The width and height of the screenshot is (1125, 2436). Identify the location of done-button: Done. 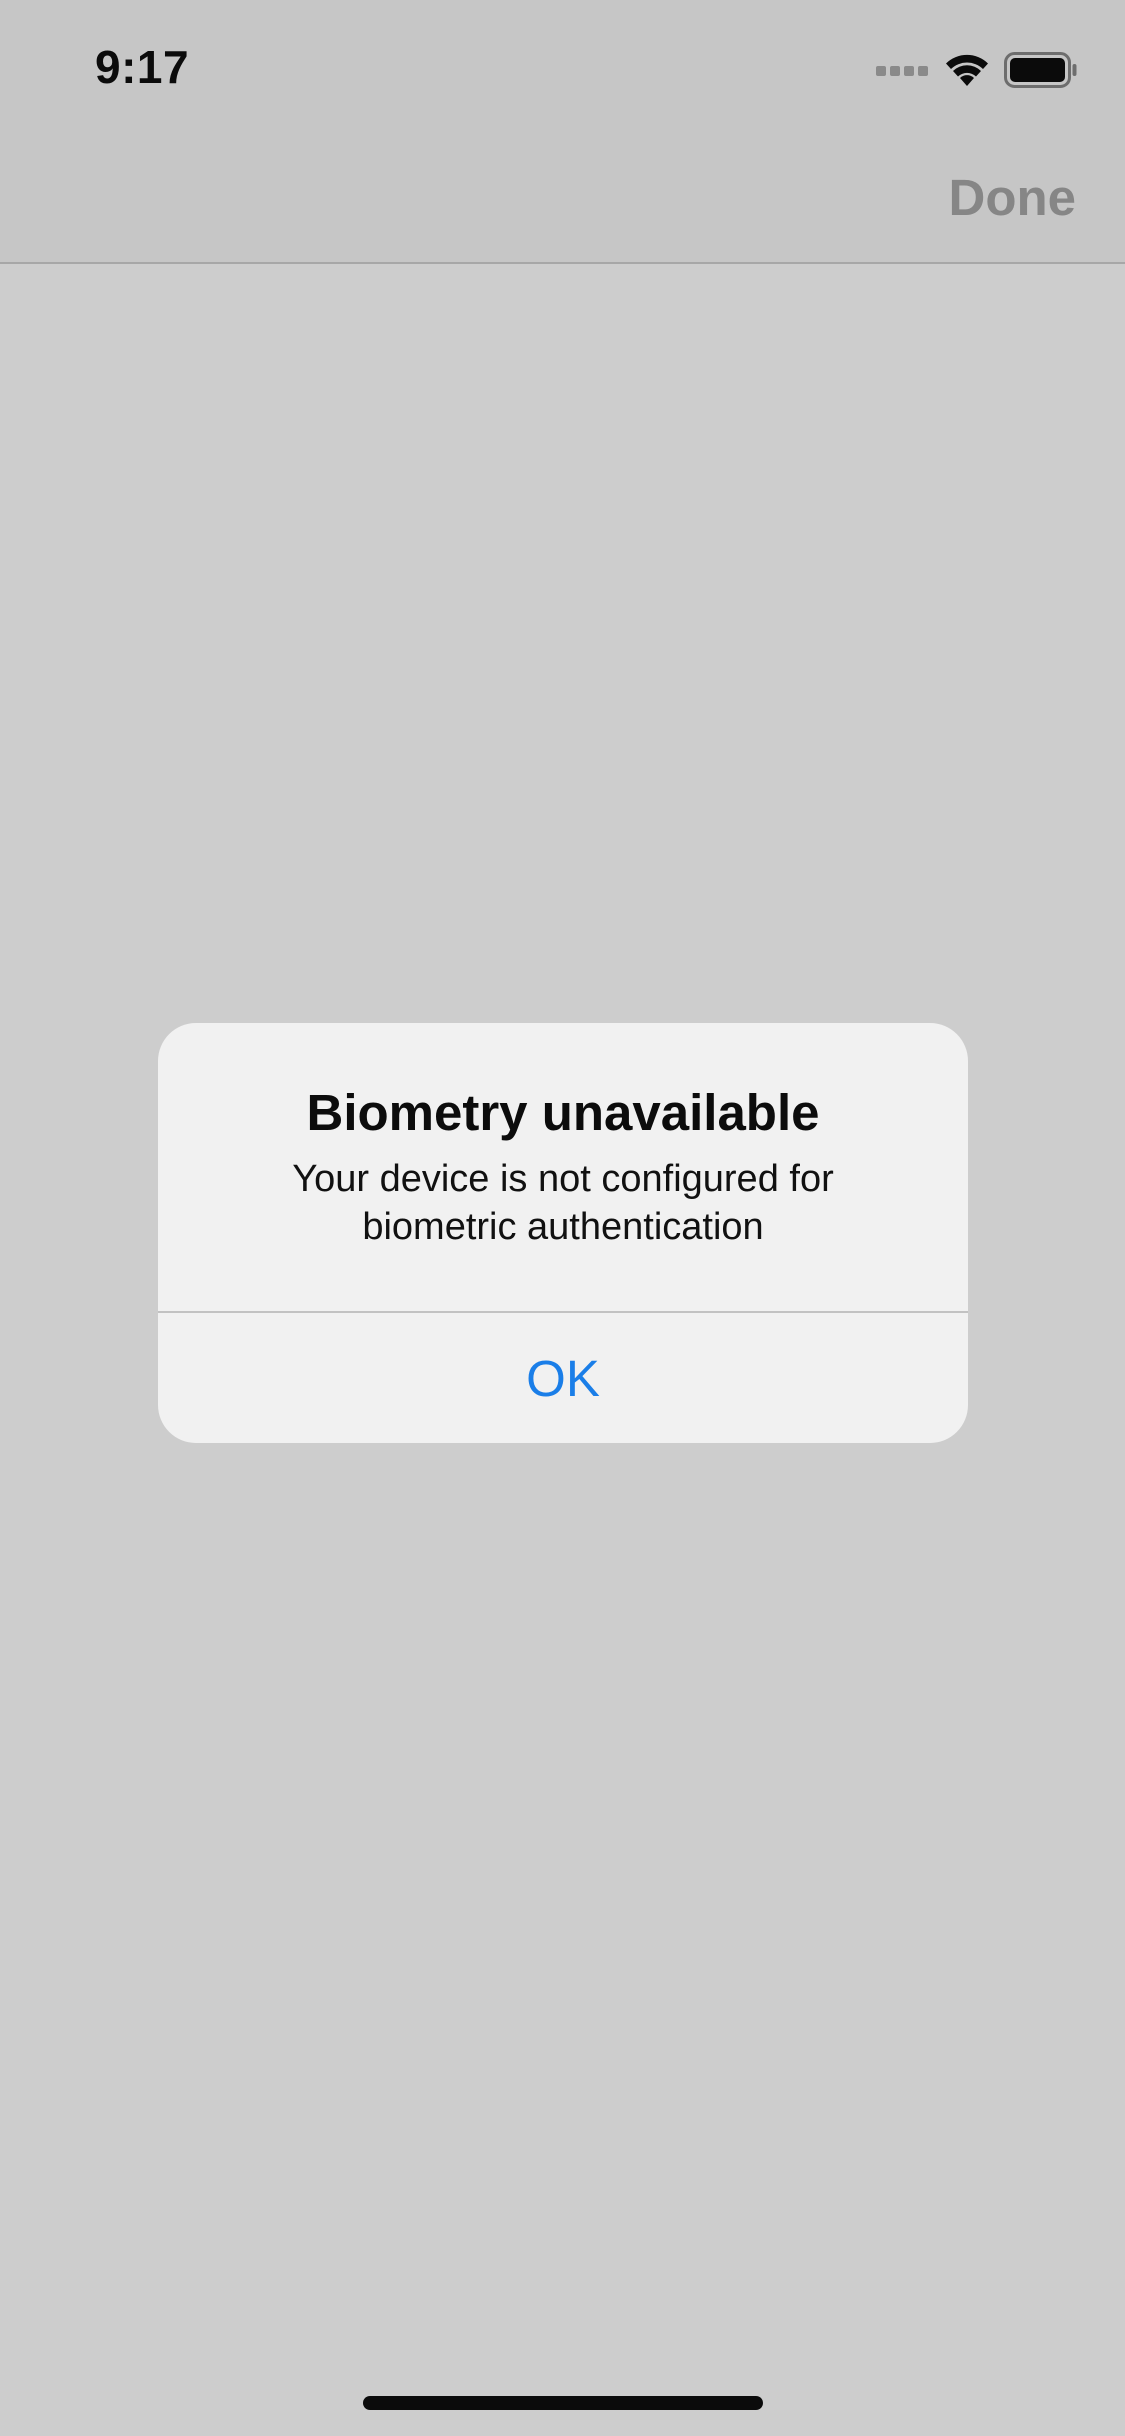
(1013, 197).